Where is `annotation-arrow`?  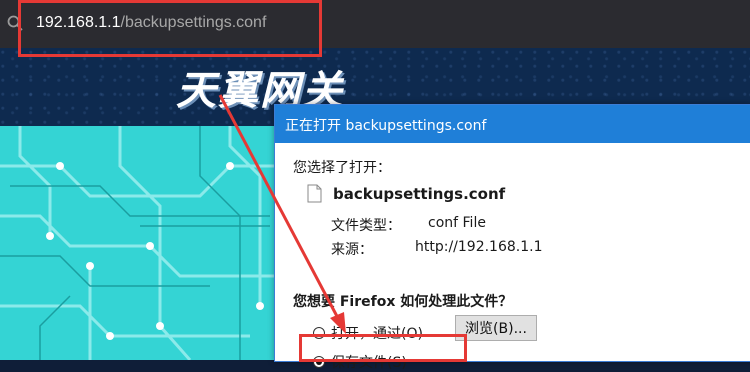 annotation-arrow is located at coordinates (282, 214).